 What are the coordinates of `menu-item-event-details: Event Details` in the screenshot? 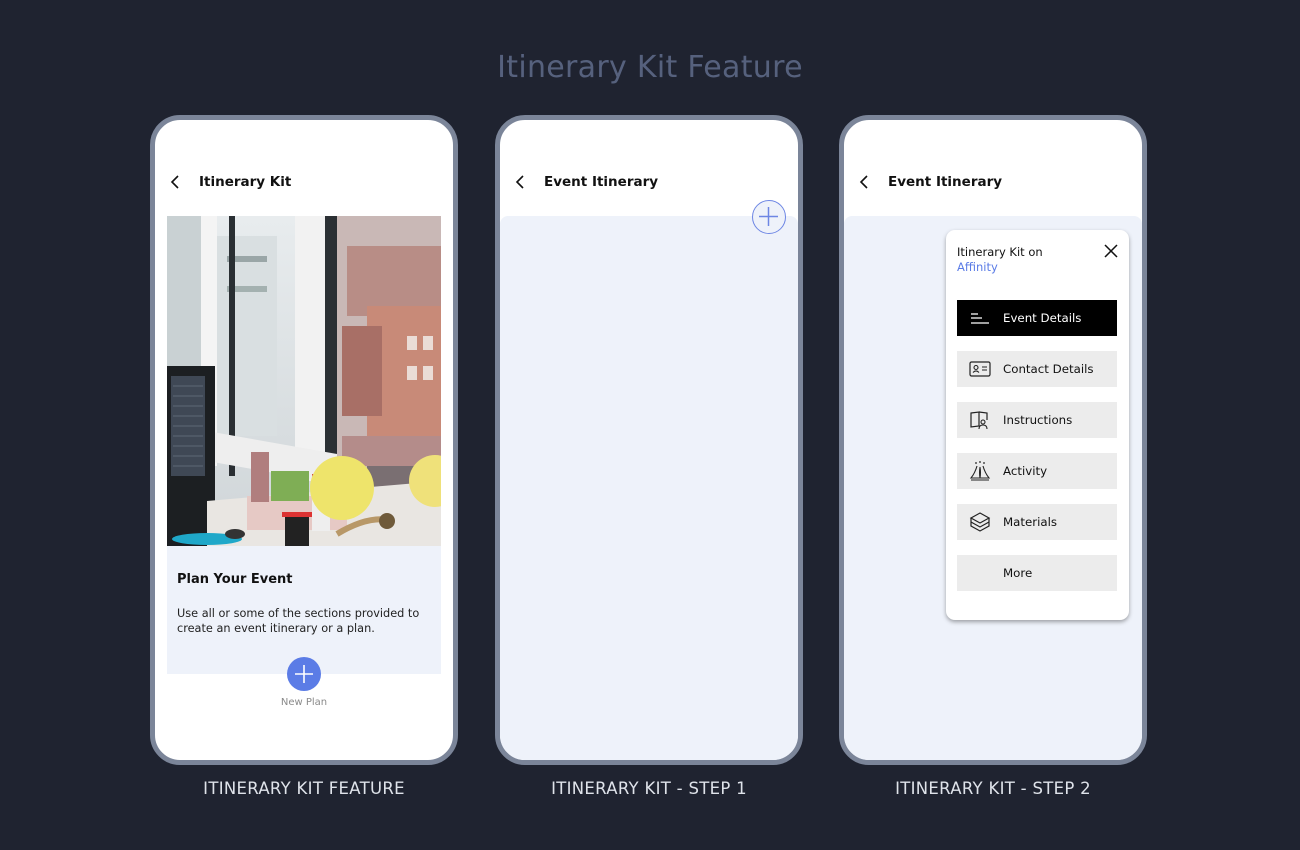 It's located at (1037, 318).